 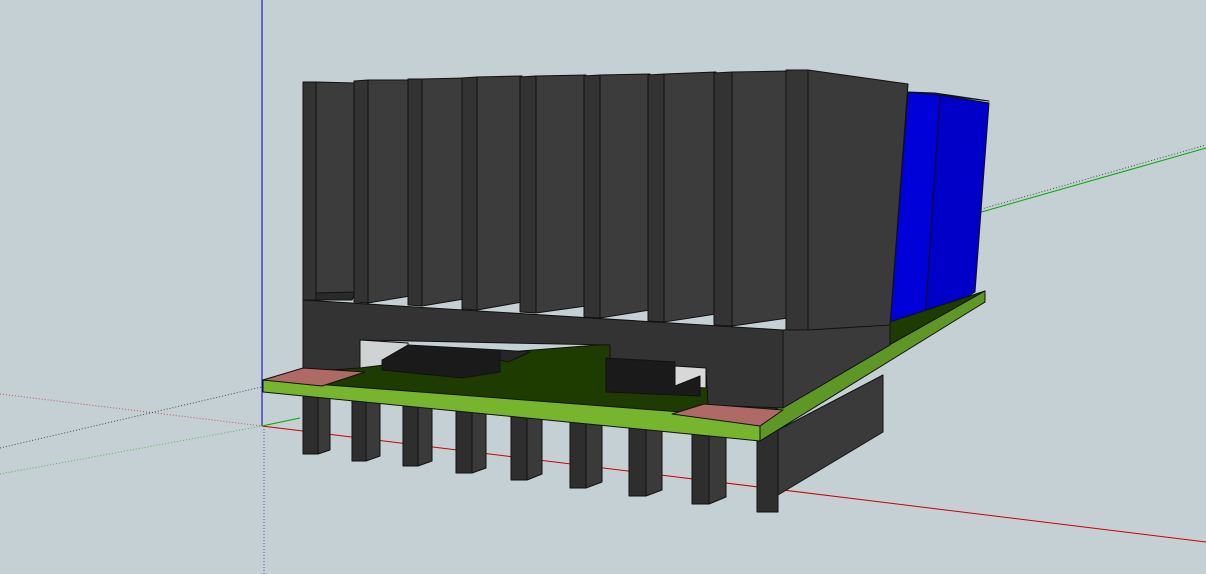 I want to click on lower-fin-3-side, so click(x=425, y=433).